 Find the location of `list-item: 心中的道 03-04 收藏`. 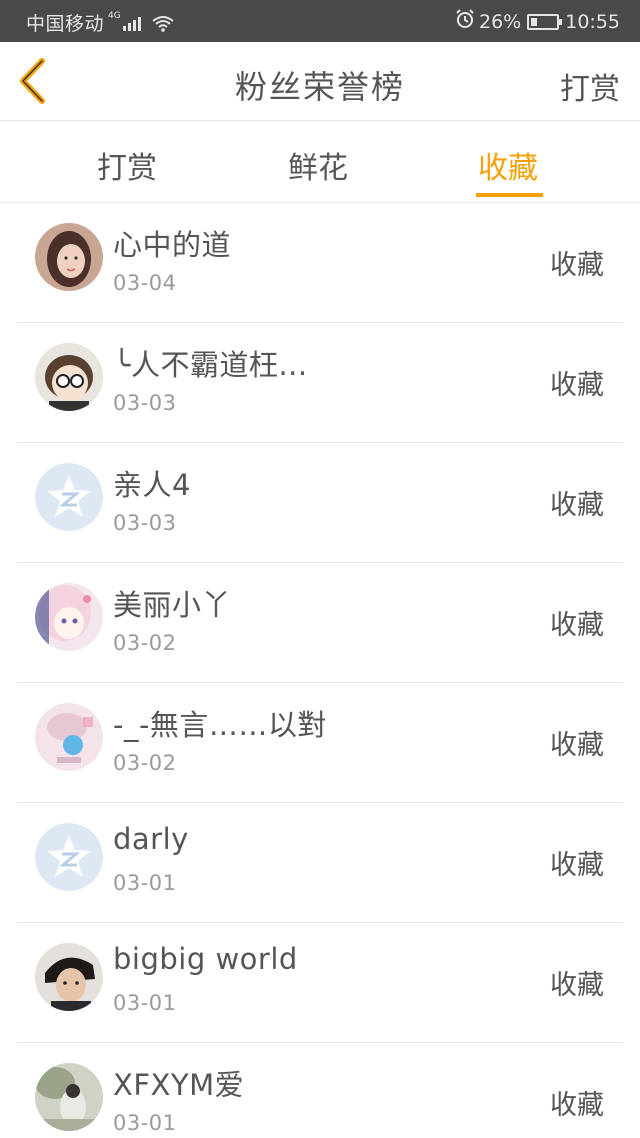

list-item: 心中的道 03-04 收藏 is located at coordinates (320, 263).